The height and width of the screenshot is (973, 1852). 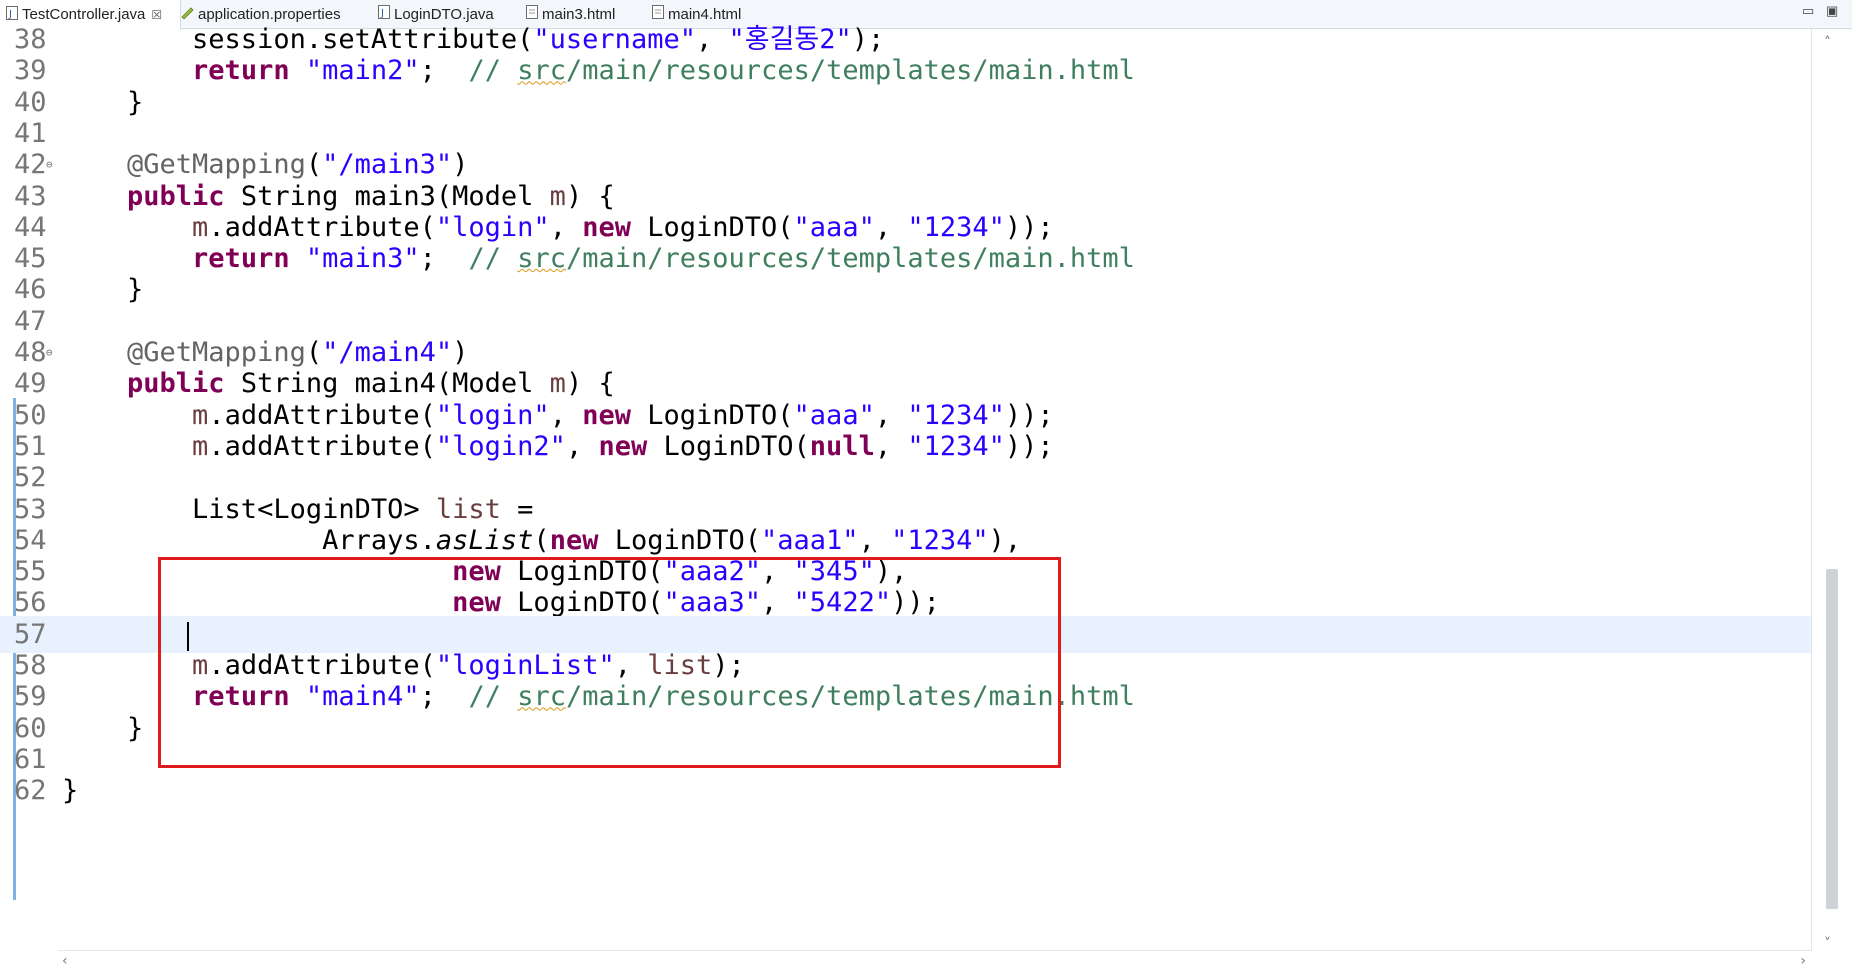 What do you see at coordinates (269, 14) in the screenshot?
I see `tab-label: application.properties` at bounding box center [269, 14].